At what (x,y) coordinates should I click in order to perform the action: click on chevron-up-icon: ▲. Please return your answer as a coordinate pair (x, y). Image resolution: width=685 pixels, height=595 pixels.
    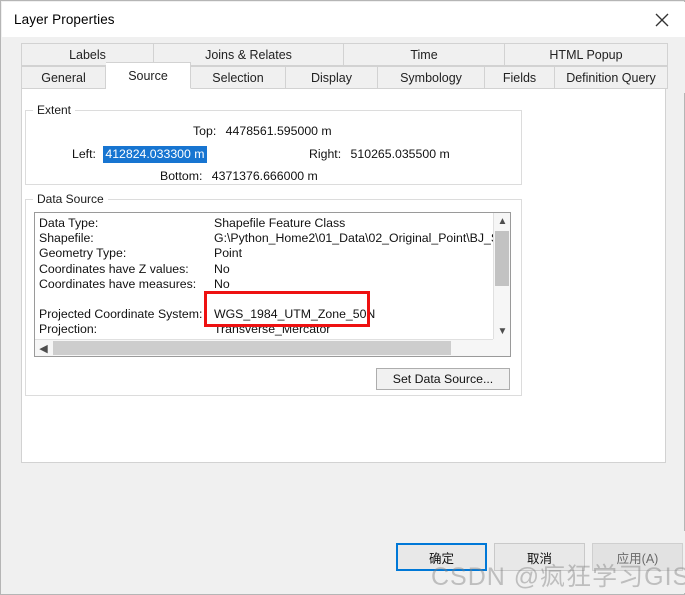
    Looking at the image, I should click on (502, 221).